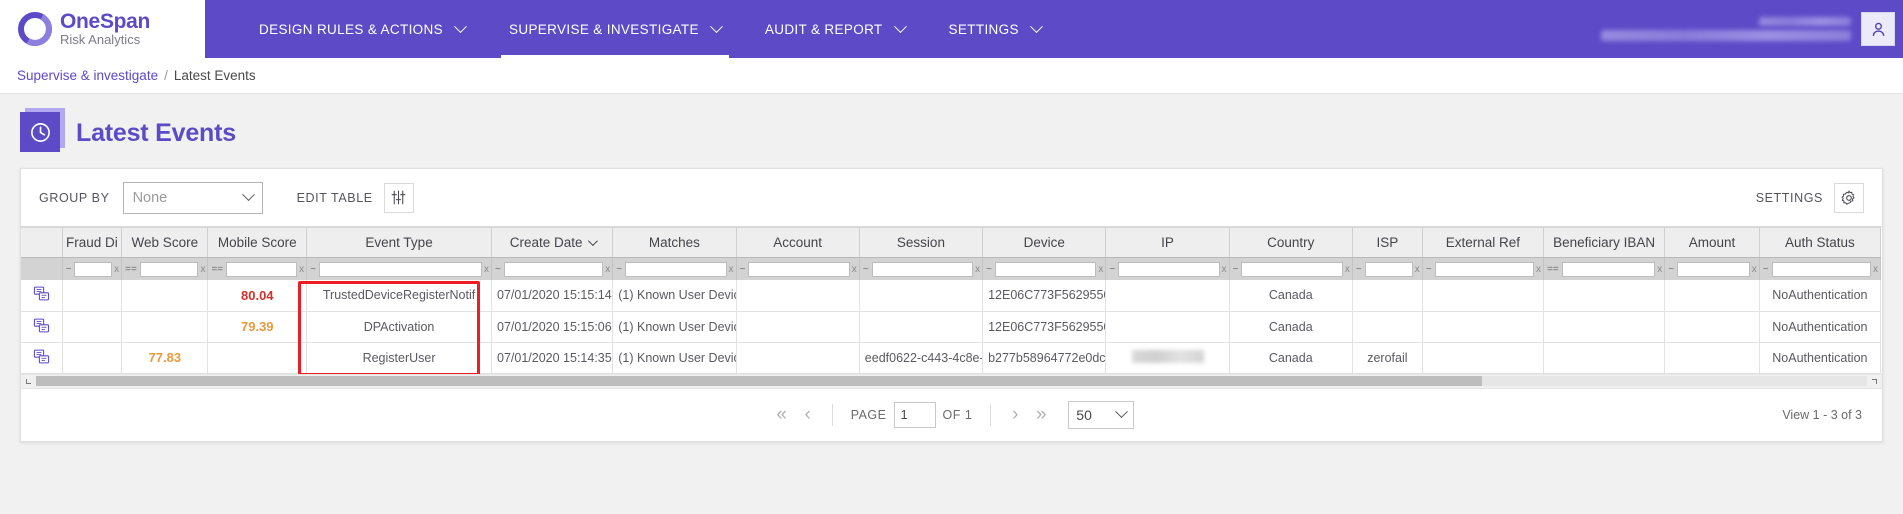 This screenshot has height=514, width=1903. I want to click on filter-cell-matches: ~ x, so click(674, 268).